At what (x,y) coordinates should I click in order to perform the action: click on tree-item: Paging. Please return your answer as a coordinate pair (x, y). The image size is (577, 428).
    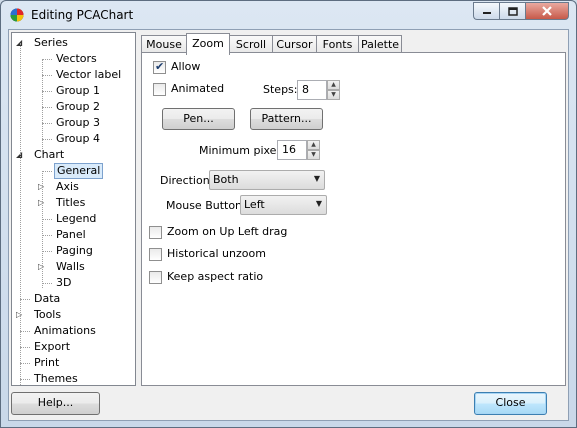
    Looking at the image, I should click on (73, 251).